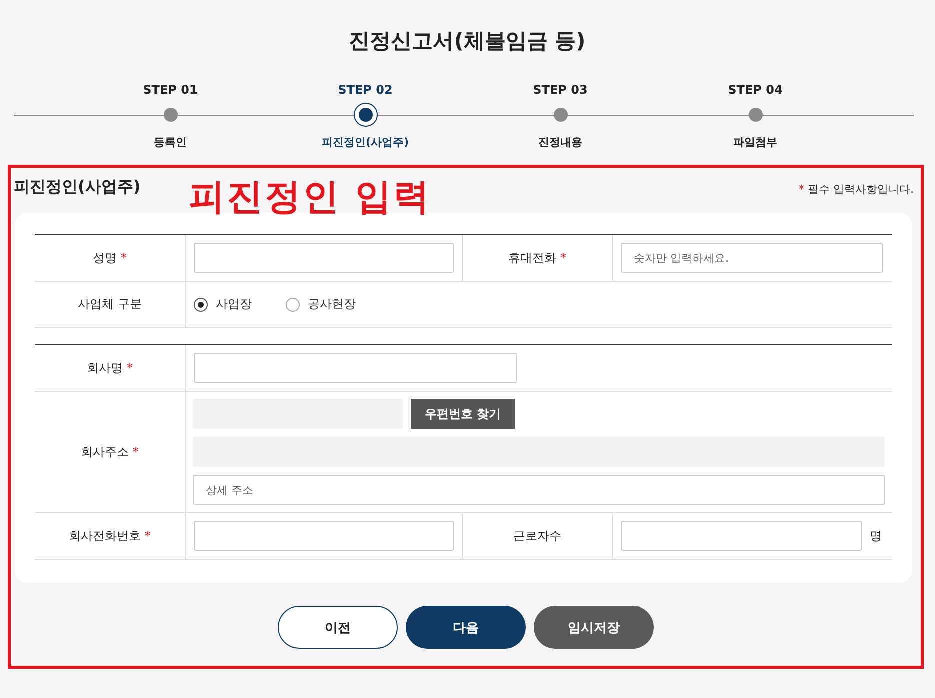  What do you see at coordinates (856, 189) in the screenshot?
I see `required-note: * 필수 입력사항입니다.` at bounding box center [856, 189].